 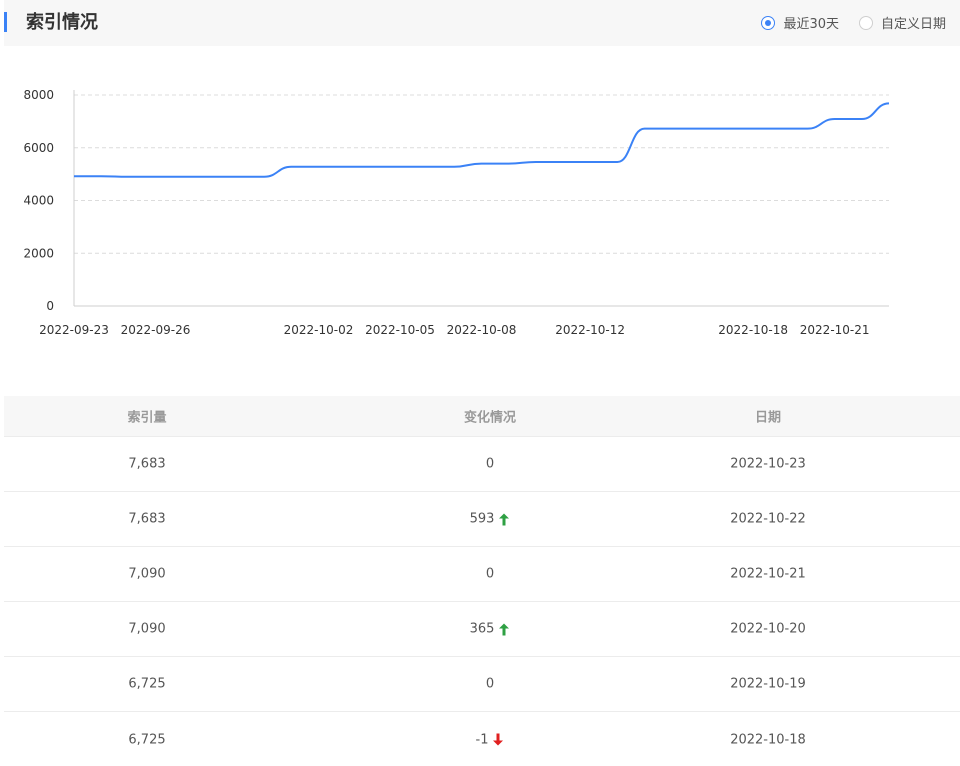 I want to click on radio-unchecked-icon, so click(x=865, y=22).